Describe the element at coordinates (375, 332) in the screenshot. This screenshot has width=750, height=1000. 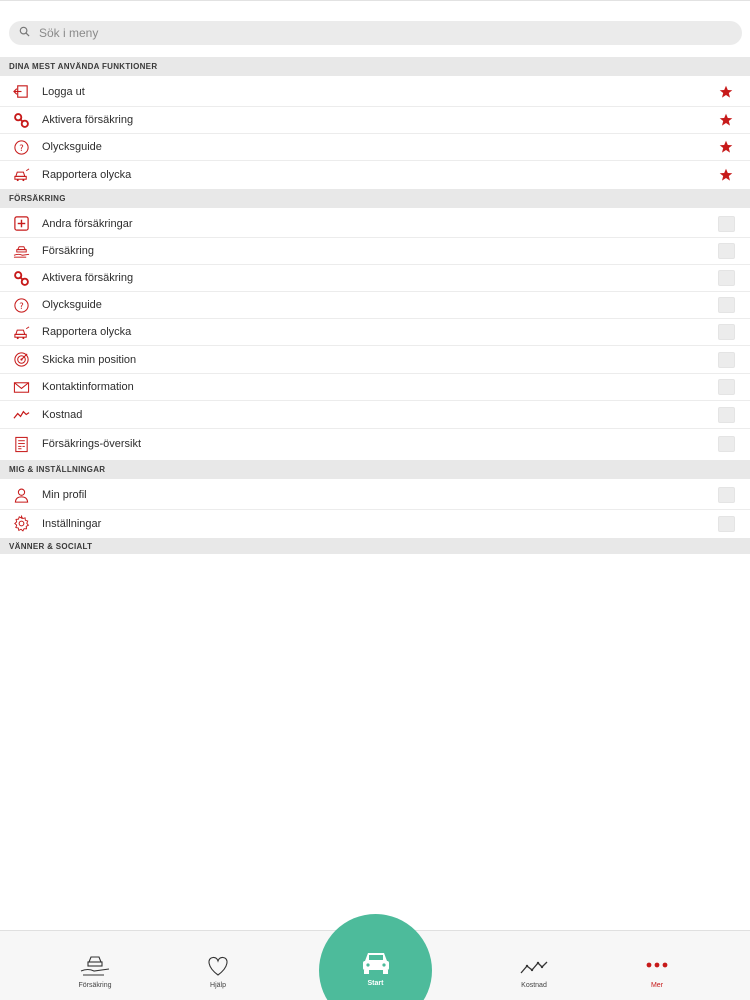
I see `insurance-item-report-accident: Rapportera olycka` at that location.